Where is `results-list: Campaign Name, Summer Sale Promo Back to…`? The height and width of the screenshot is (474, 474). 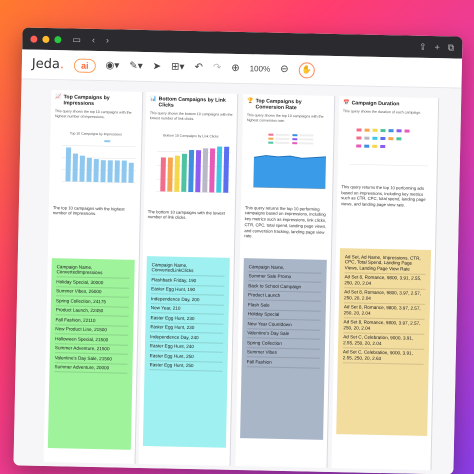
results-list: Campaign Name, Summer Sale Promo Back to… is located at coordinates (283, 349).